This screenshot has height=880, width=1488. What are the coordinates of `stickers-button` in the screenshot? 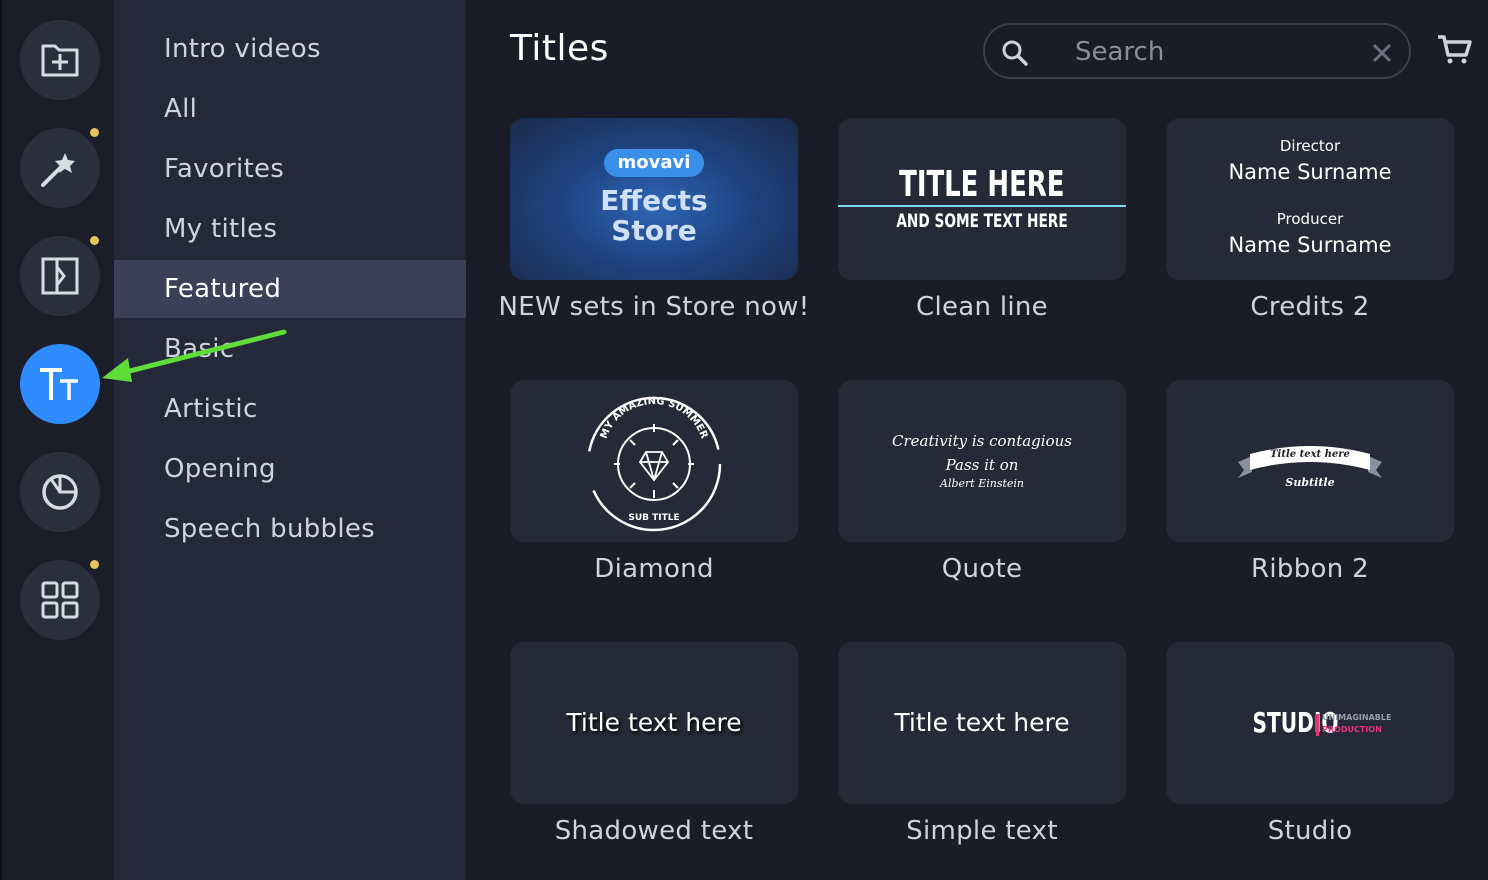 It's located at (60, 492).